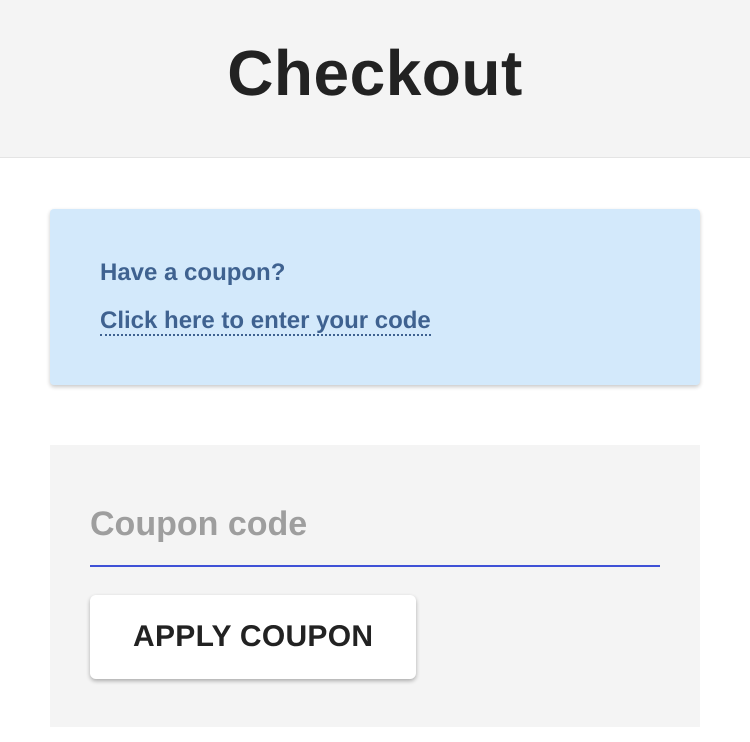  Describe the element at coordinates (266, 298) in the screenshot. I see `coupon-notice-text: Have a coupon? Click here to enter your code` at that location.